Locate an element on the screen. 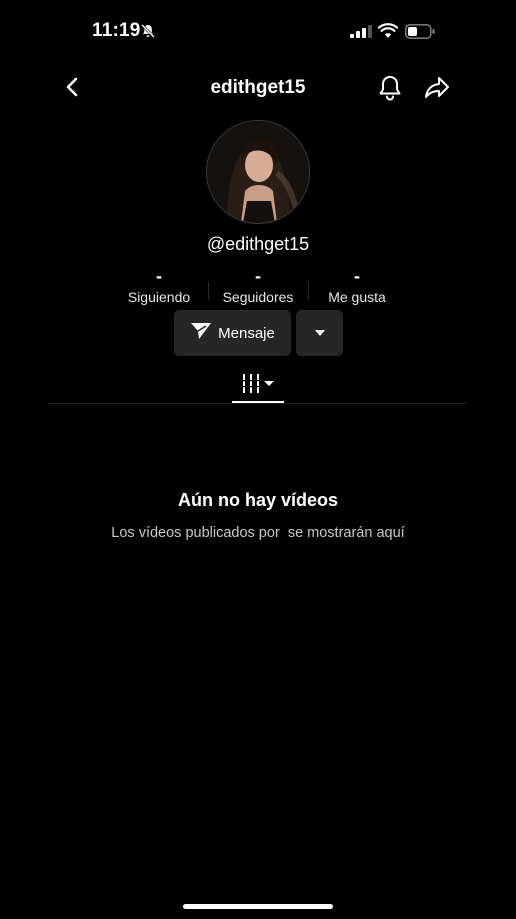  signal-icon is located at coordinates (361, 31).